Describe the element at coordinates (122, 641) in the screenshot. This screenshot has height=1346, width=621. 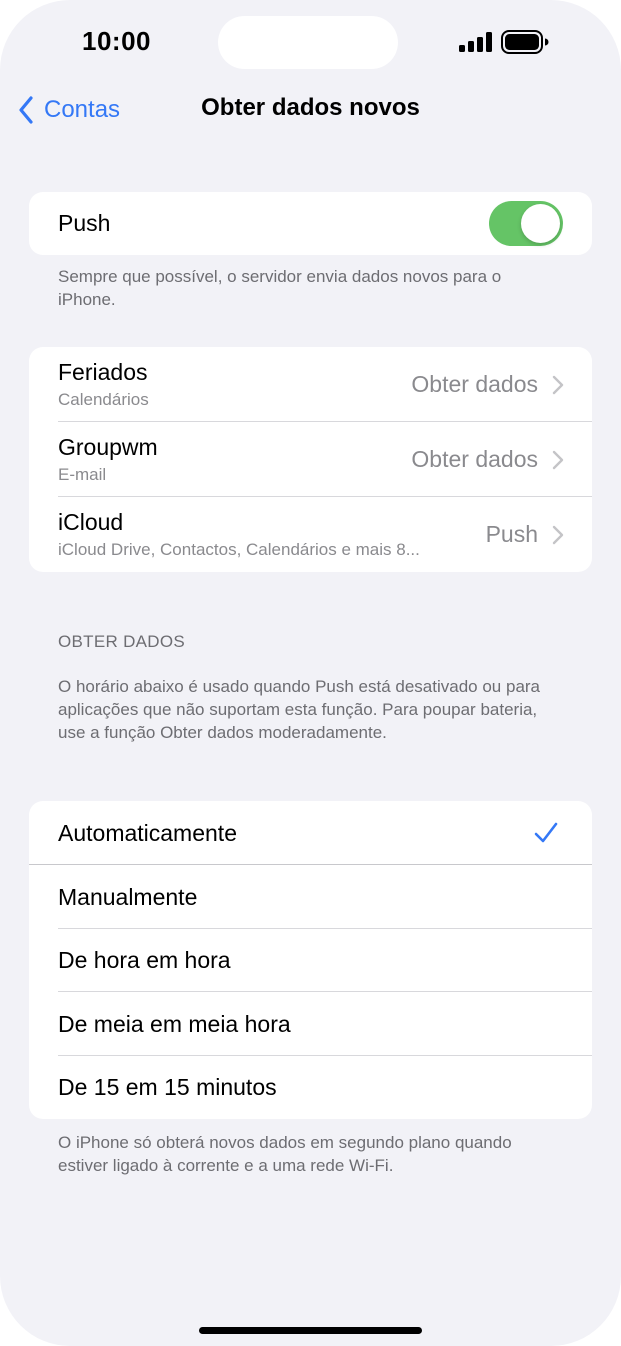
I see `fetch-section-header: OBTER DADOS` at that location.